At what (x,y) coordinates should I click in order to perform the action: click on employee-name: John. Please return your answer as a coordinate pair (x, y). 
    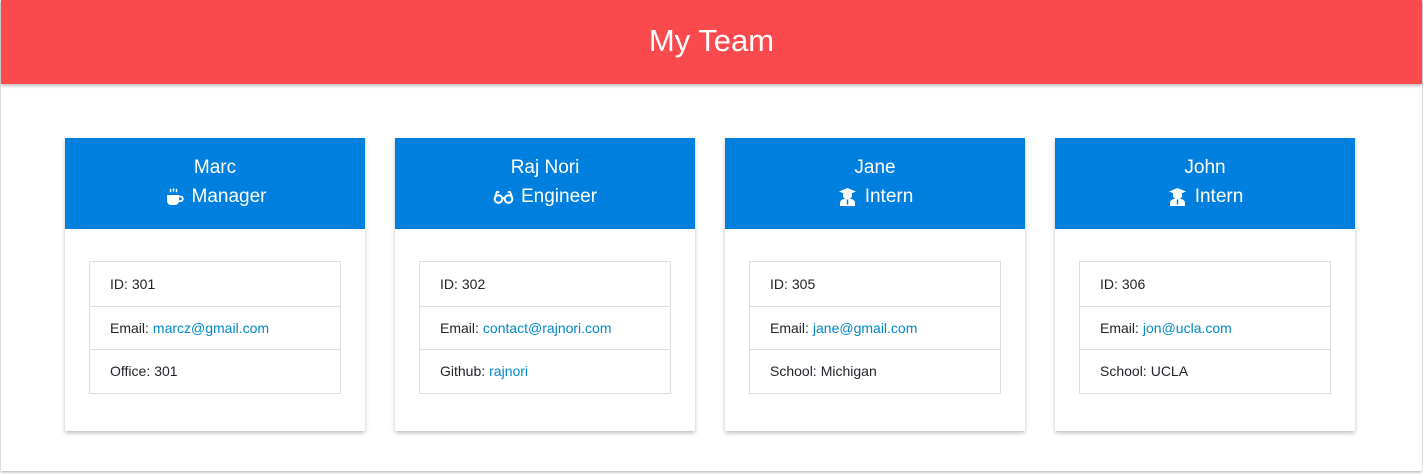
    Looking at the image, I should click on (1205, 167).